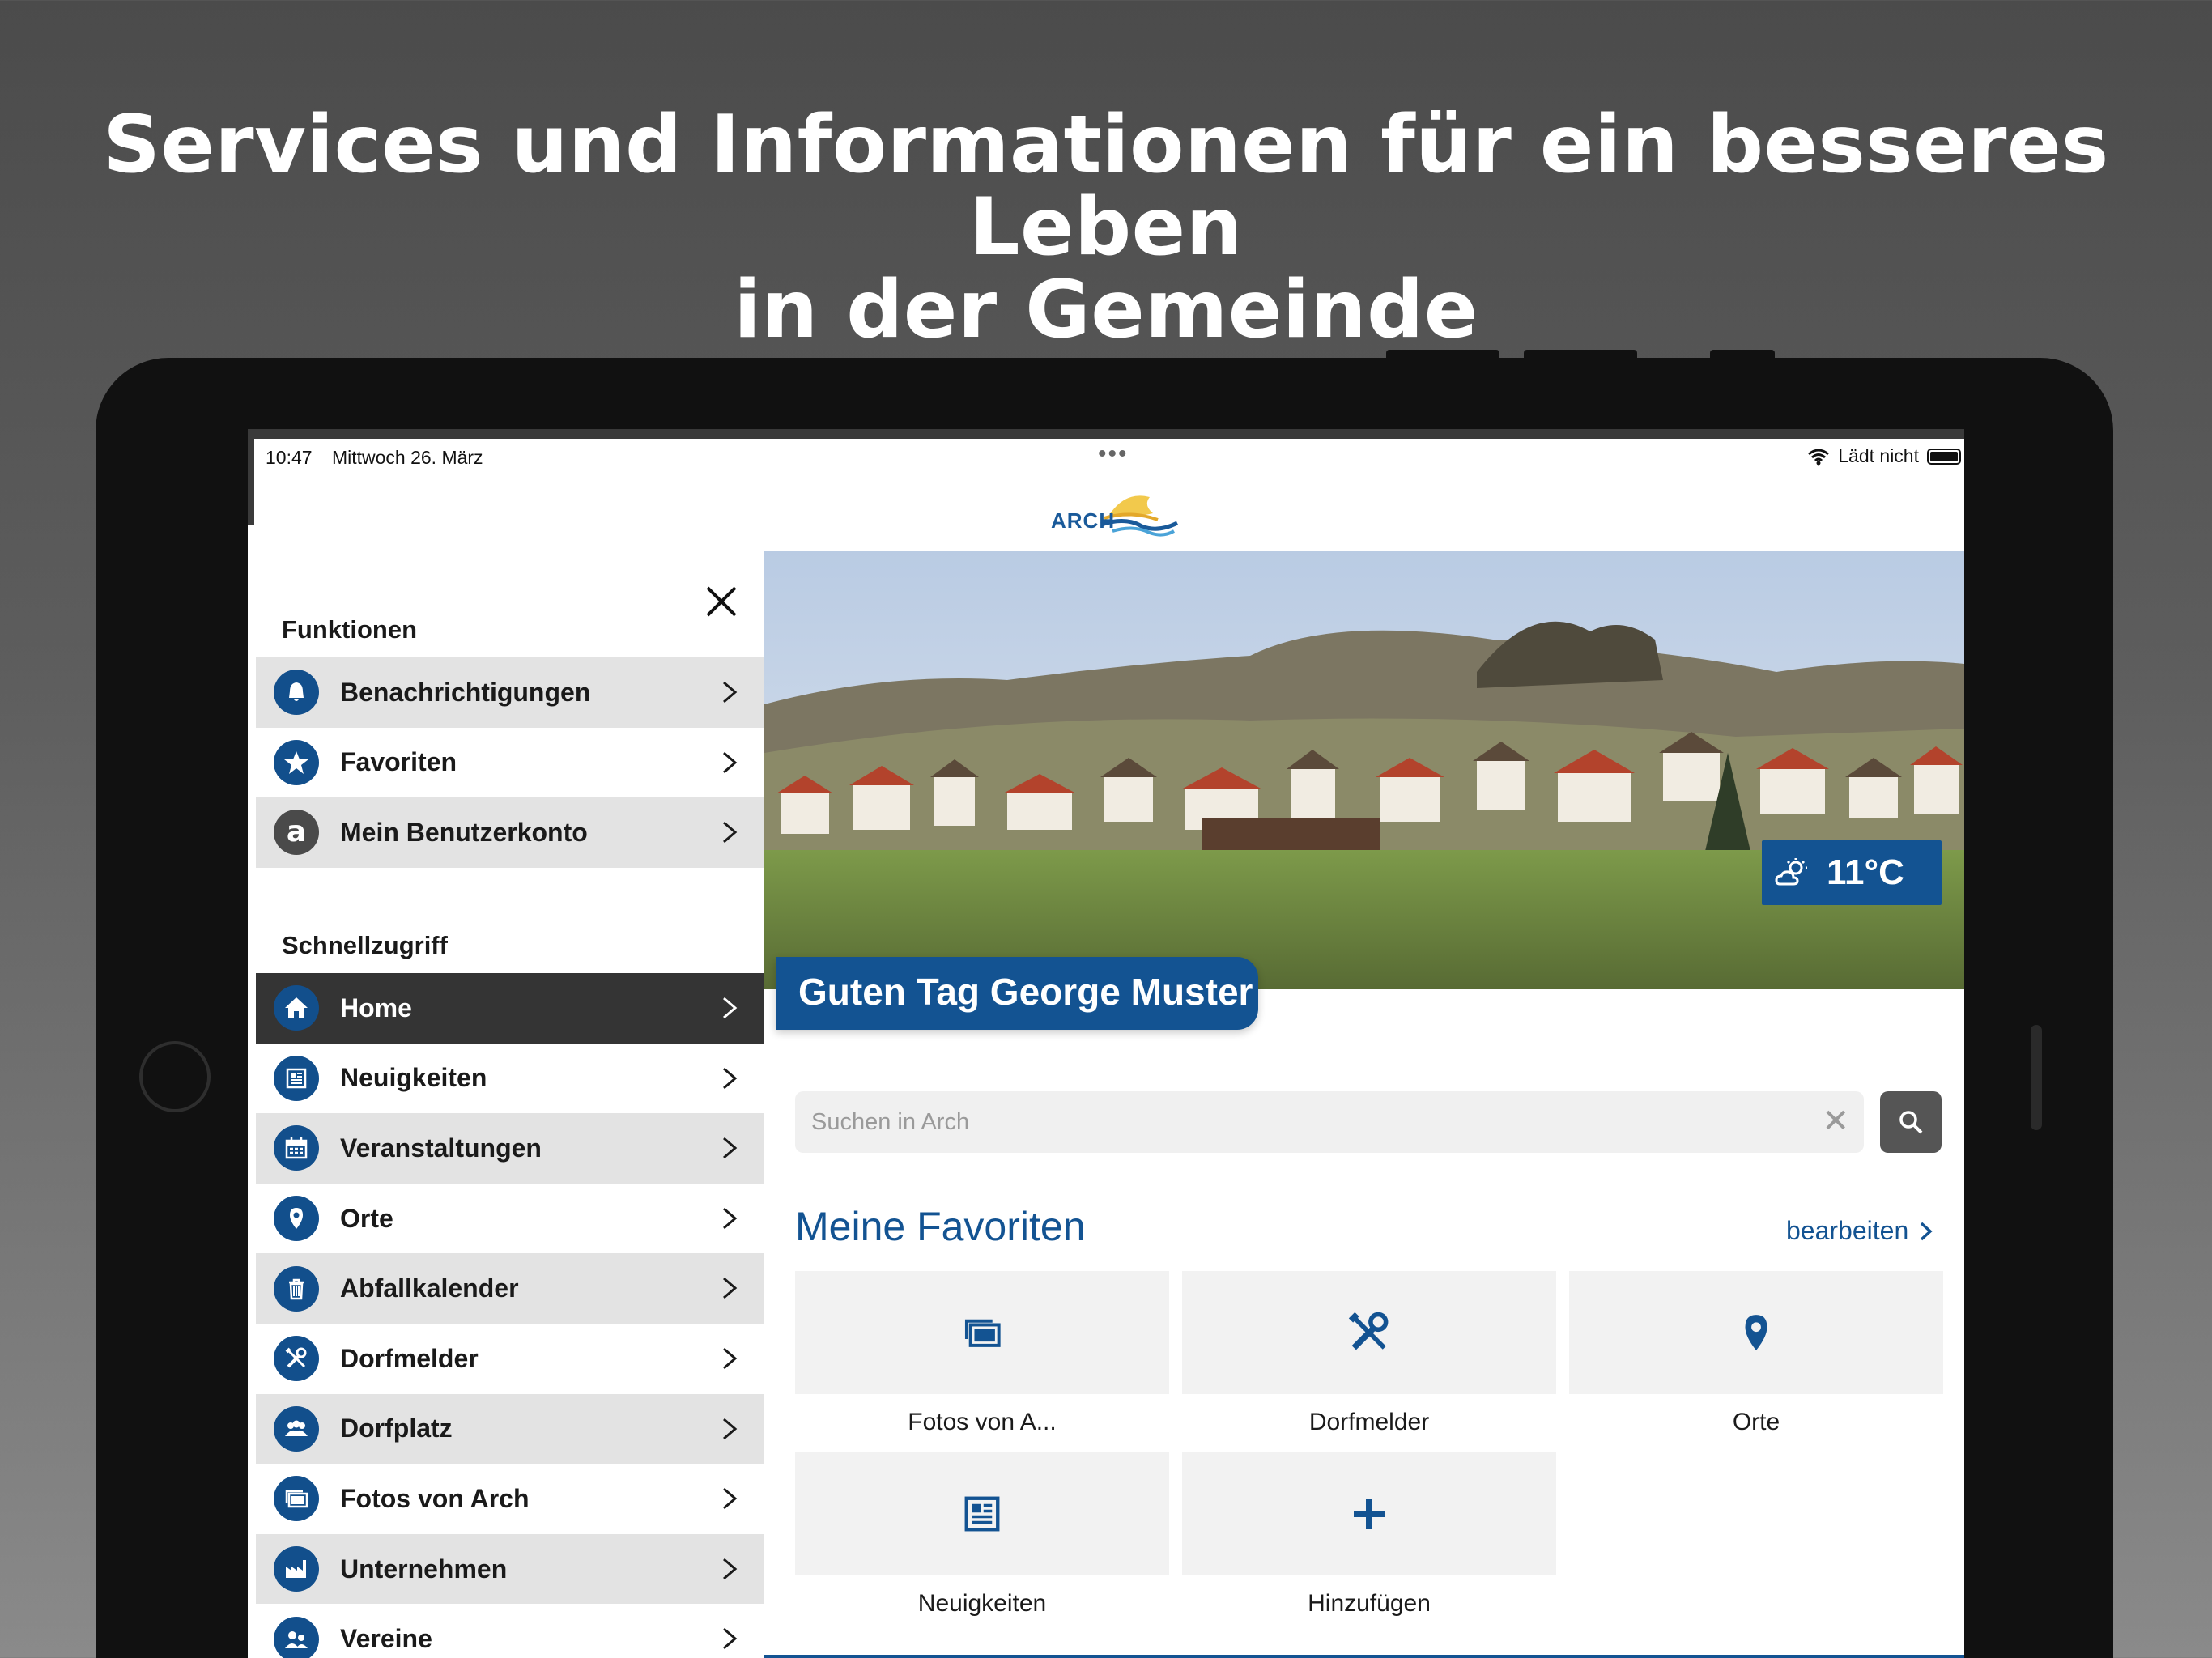  What do you see at coordinates (1117, 514) in the screenshot?
I see `arch-logo: ARCH` at bounding box center [1117, 514].